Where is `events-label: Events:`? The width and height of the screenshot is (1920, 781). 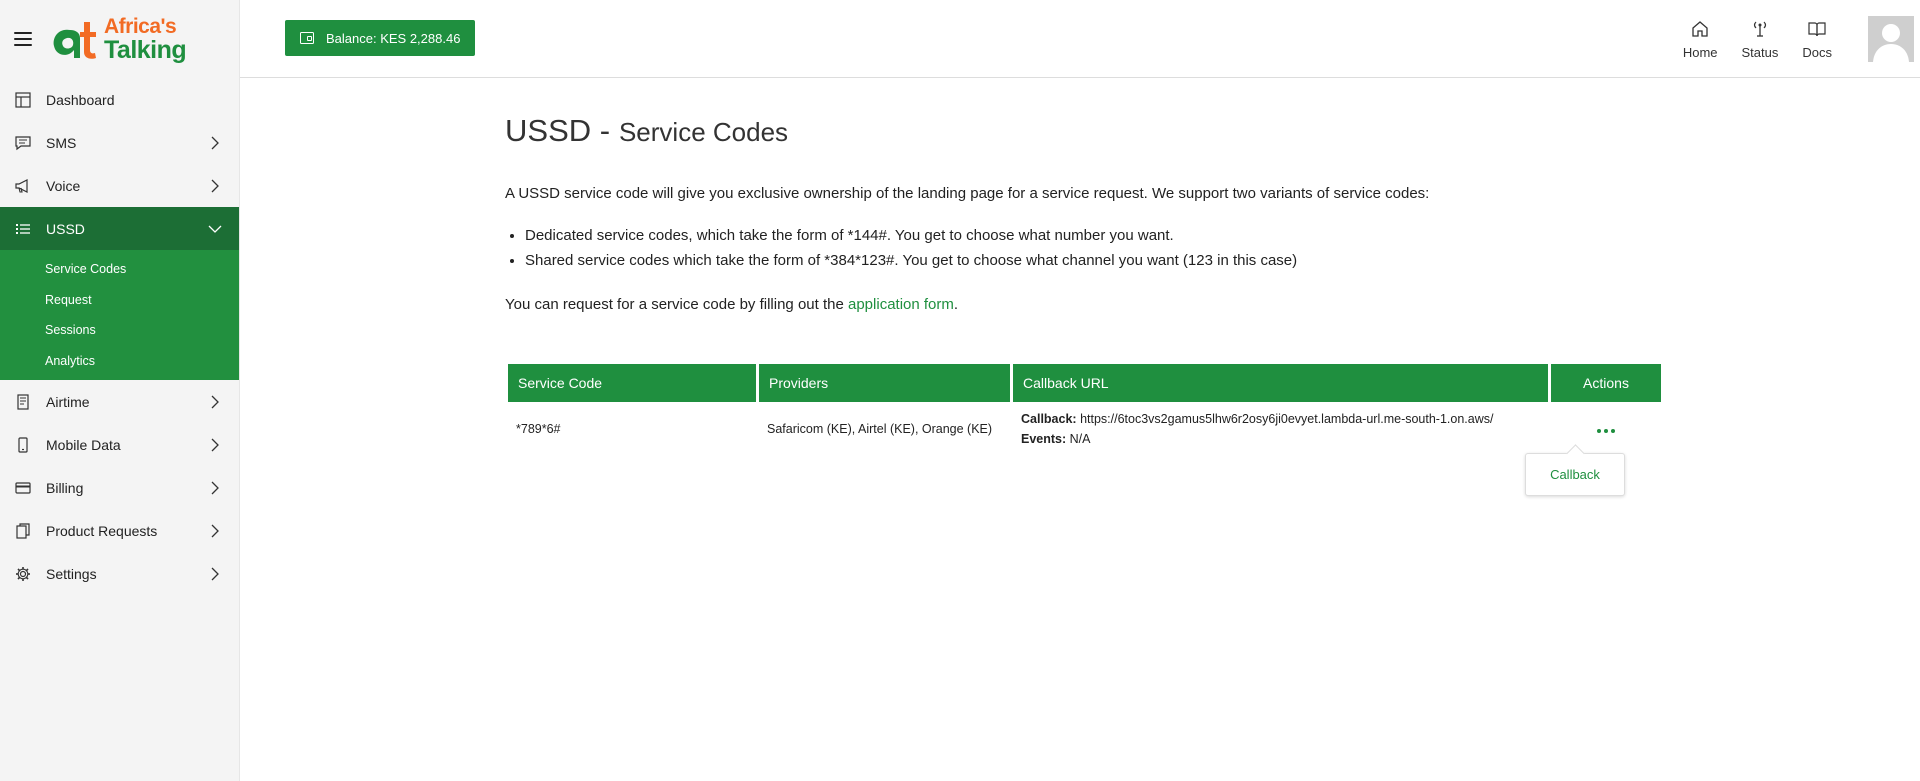
events-label: Events: is located at coordinates (1044, 439).